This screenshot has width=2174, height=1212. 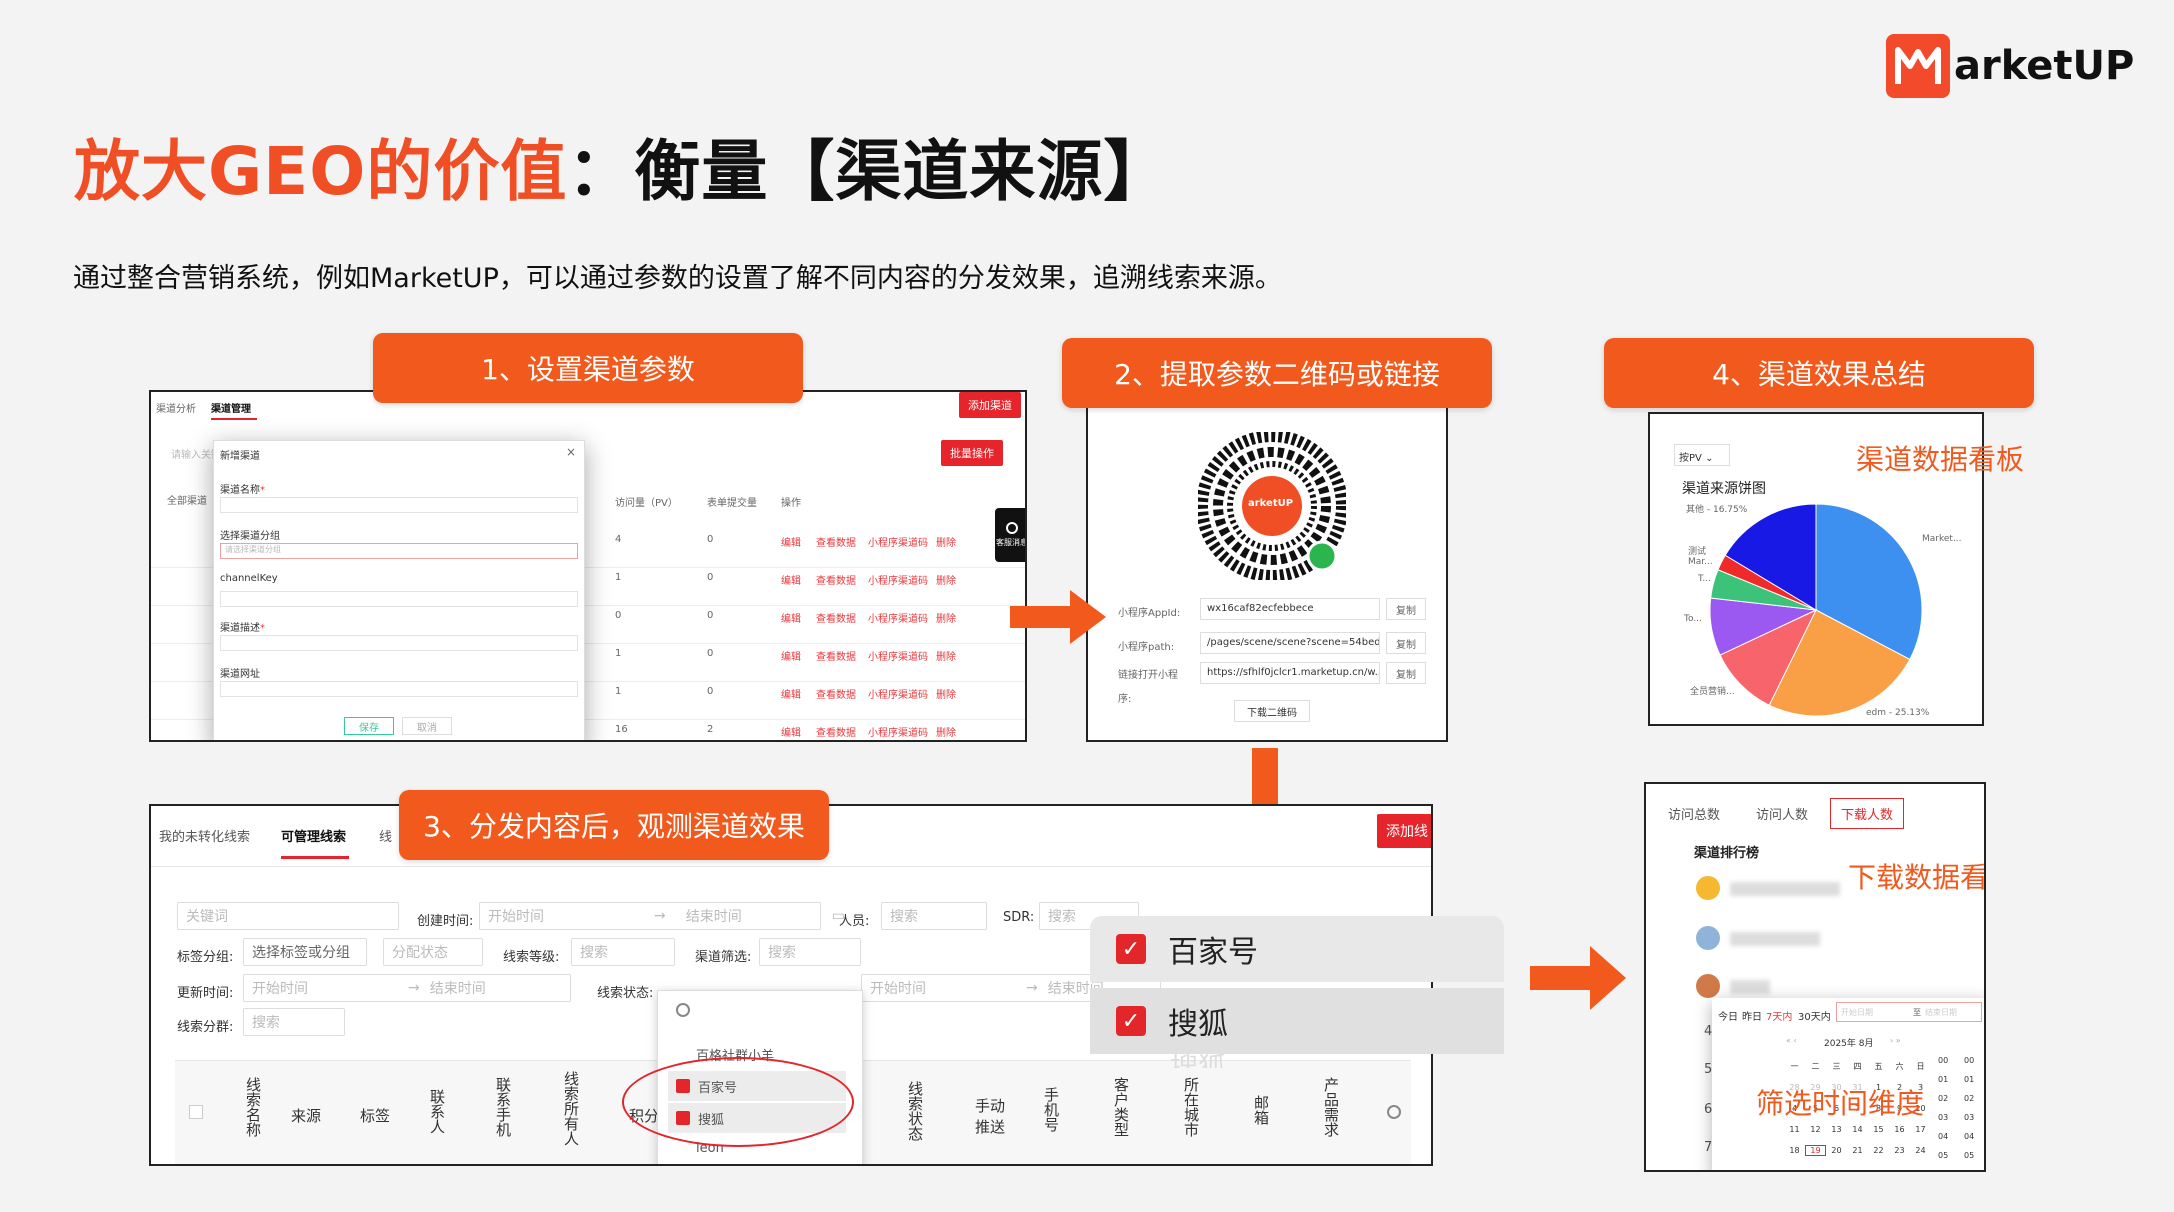 What do you see at coordinates (399, 551) in the screenshot?
I see `channel-group-select: 请选择渠道分组` at bounding box center [399, 551].